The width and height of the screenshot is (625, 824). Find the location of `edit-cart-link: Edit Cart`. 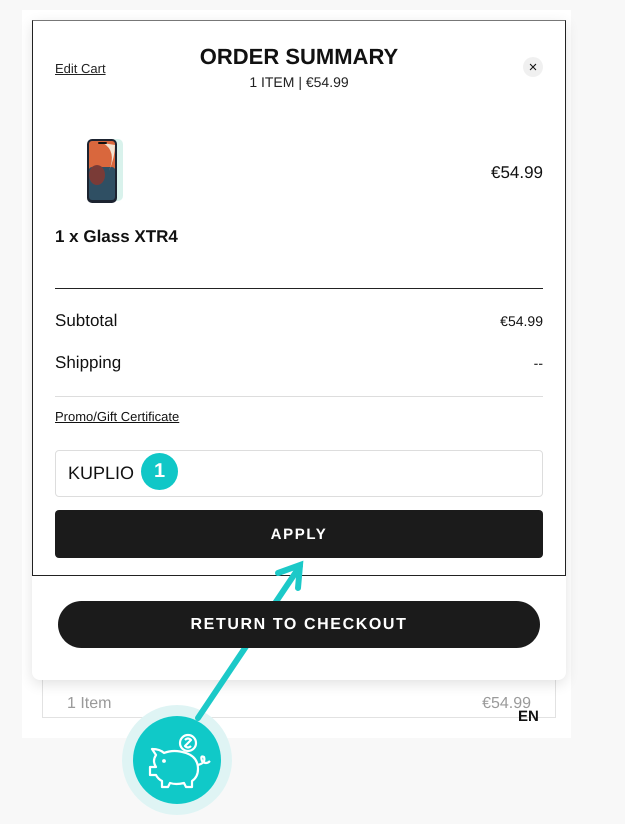

edit-cart-link: Edit Cart is located at coordinates (80, 68).